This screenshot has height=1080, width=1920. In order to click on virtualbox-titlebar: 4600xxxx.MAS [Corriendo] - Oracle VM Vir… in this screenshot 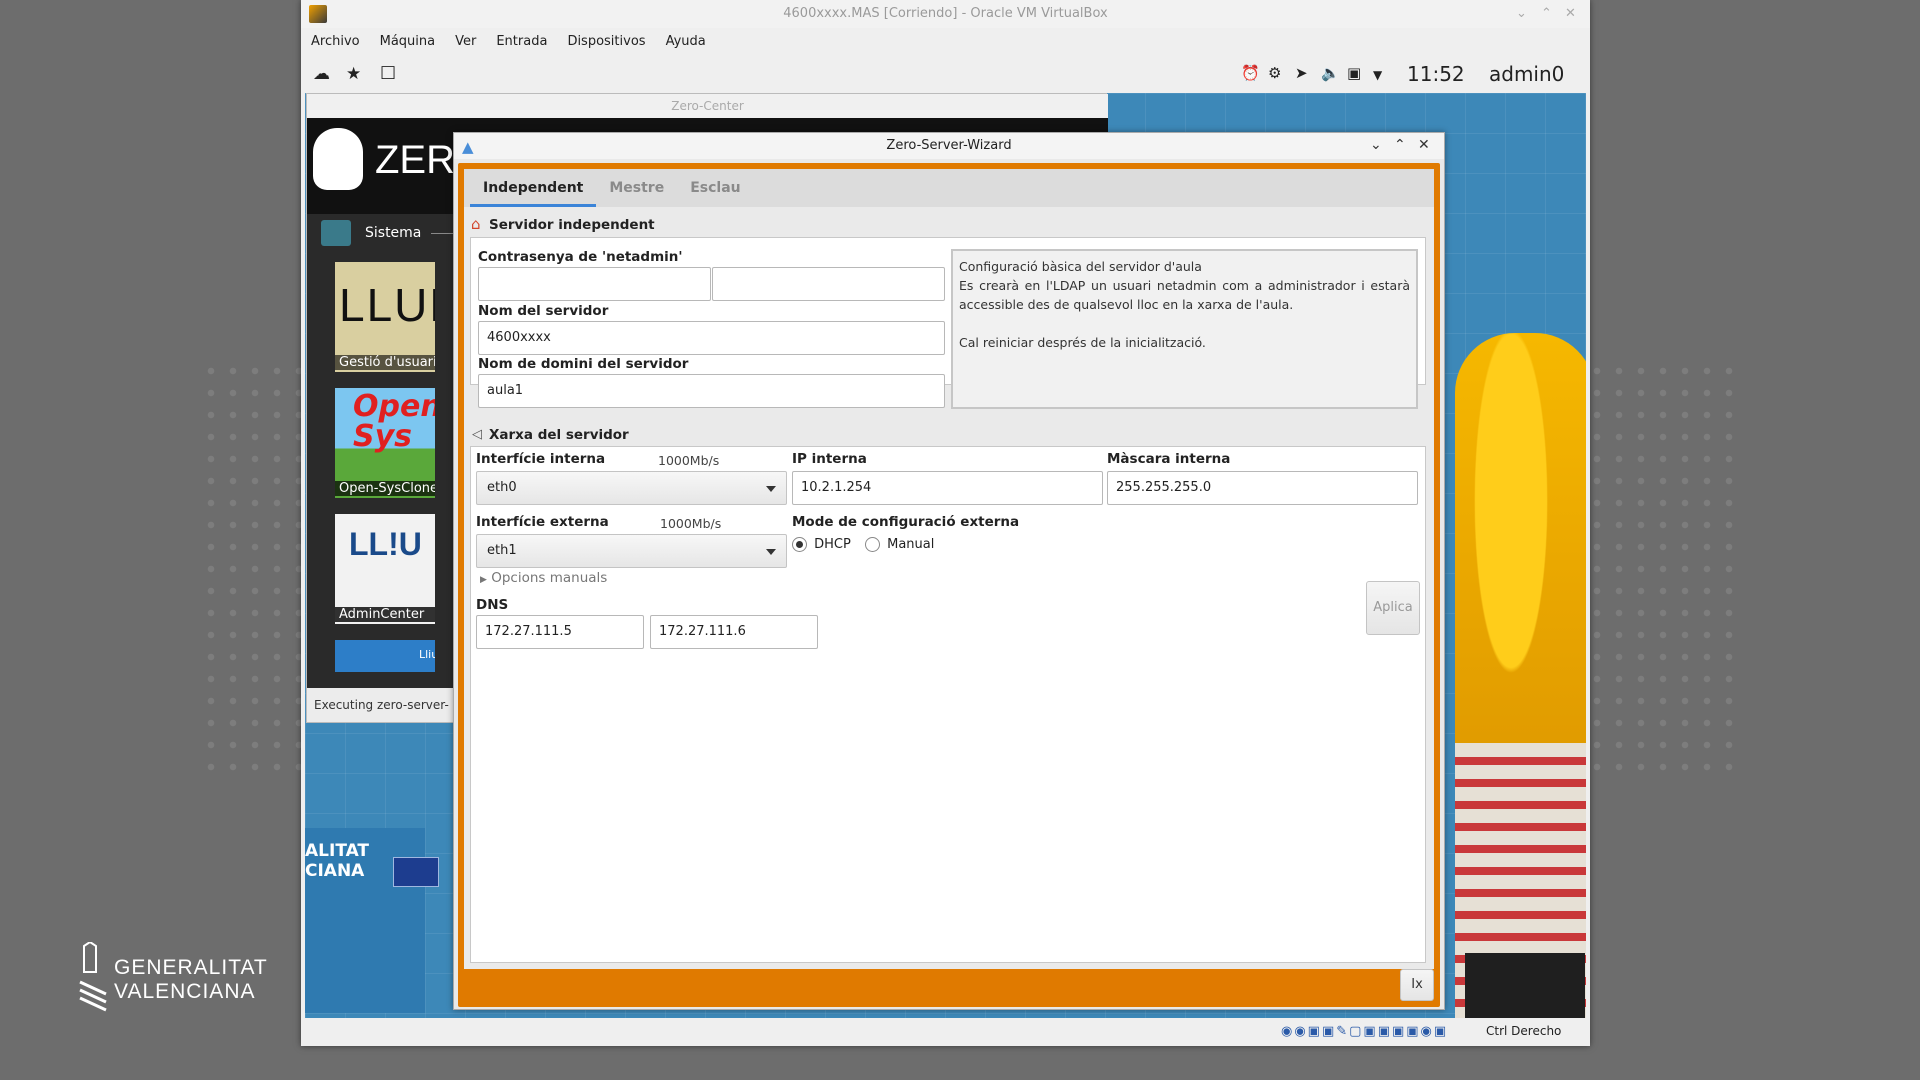, I will do `click(945, 14)`.